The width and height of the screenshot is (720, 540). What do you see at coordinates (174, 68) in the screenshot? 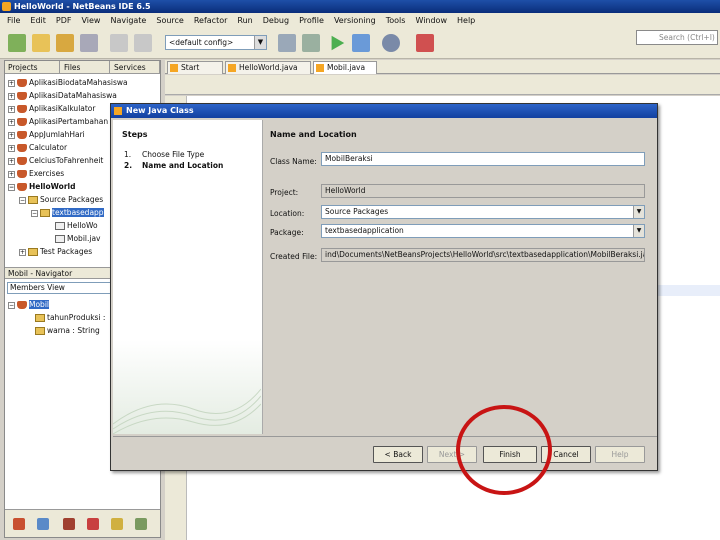
I see `start-page-icon` at bounding box center [174, 68].